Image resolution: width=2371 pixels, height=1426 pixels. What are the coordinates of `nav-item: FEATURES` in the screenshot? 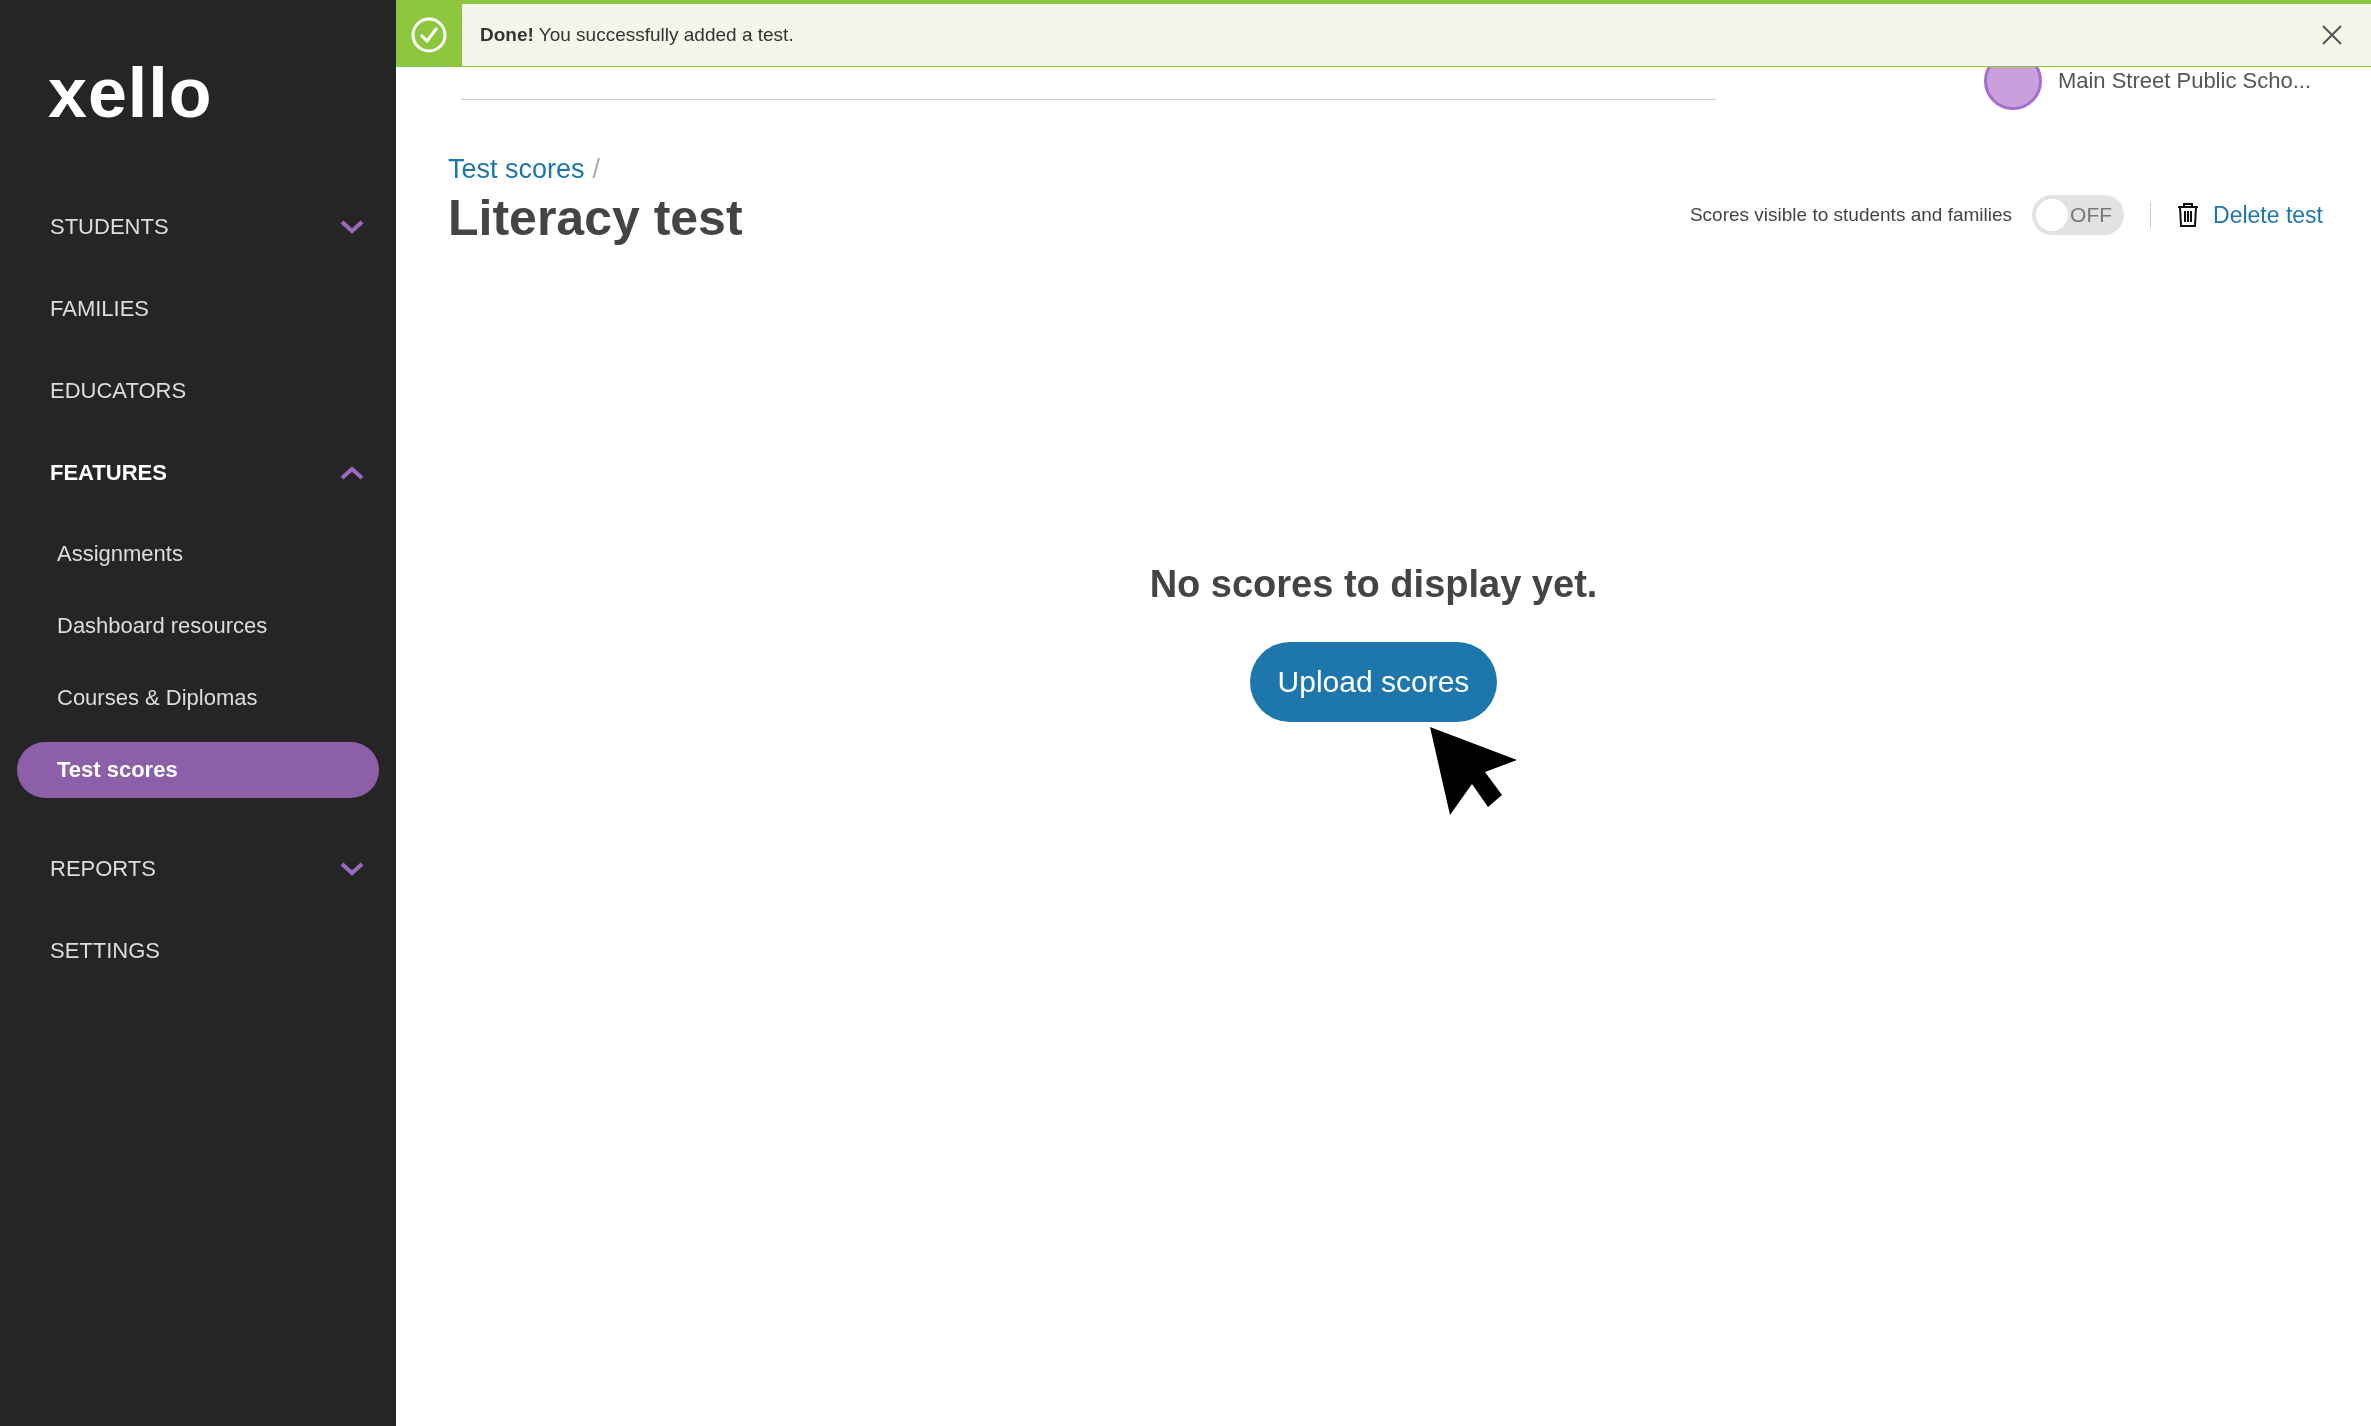 It's located at (198, 473).